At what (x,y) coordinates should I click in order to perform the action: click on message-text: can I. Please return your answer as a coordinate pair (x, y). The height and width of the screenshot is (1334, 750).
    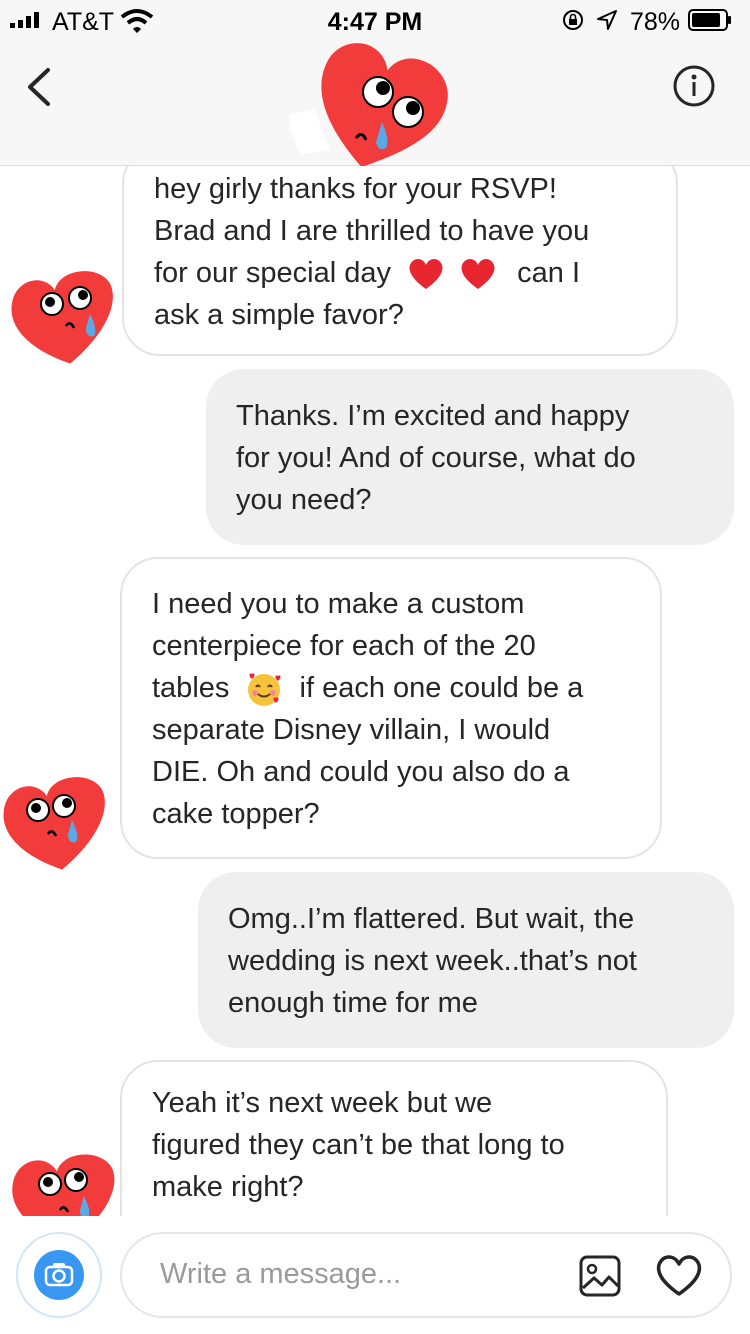
    Looking at the image, I should click on (549, 273).